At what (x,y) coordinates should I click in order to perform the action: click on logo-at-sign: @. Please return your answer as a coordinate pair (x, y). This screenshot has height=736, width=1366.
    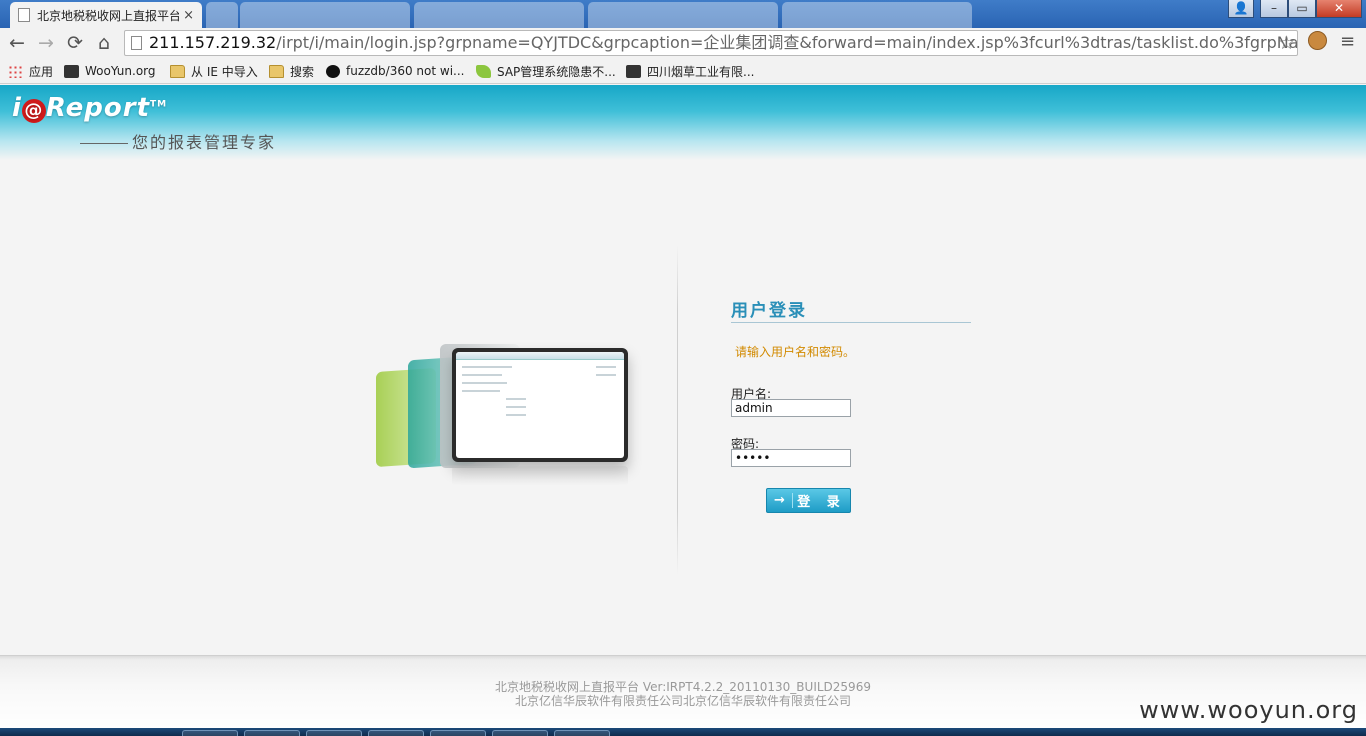
    Looking at the image, I should click on (33, 111).